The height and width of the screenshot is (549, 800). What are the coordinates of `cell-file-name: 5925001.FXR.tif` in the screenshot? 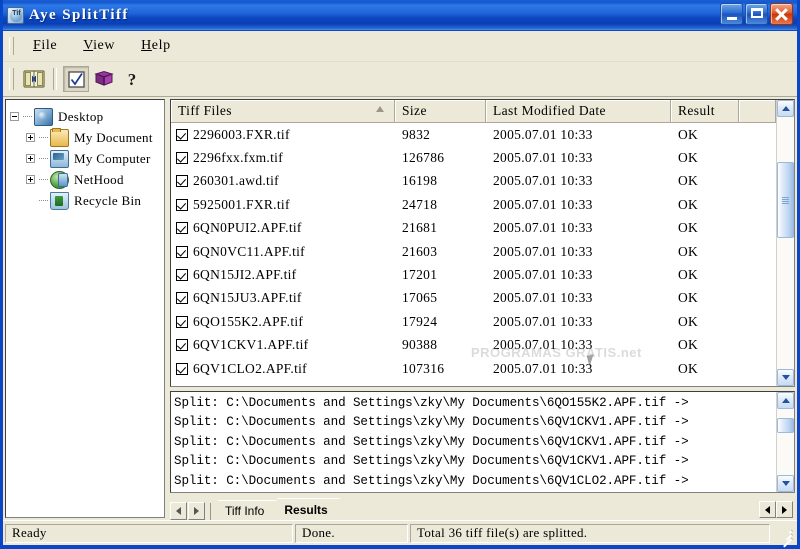 It's located at (283, 205).